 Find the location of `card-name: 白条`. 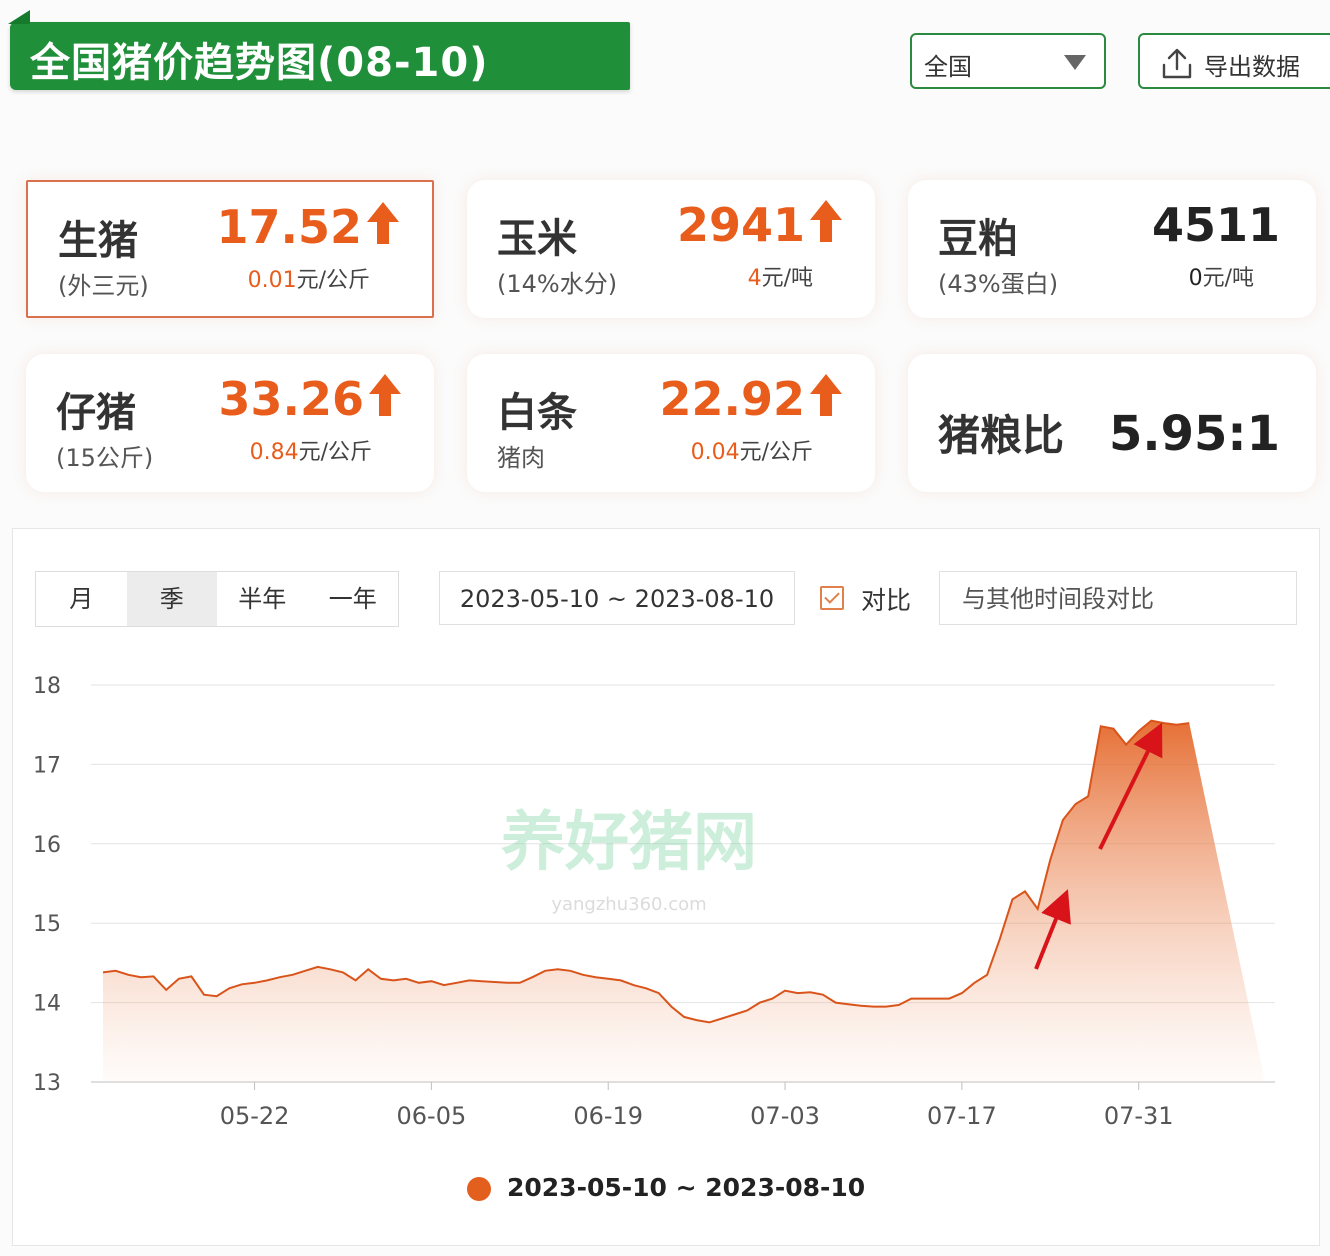

card-name: 白条 is located at coordinates (537, 413).